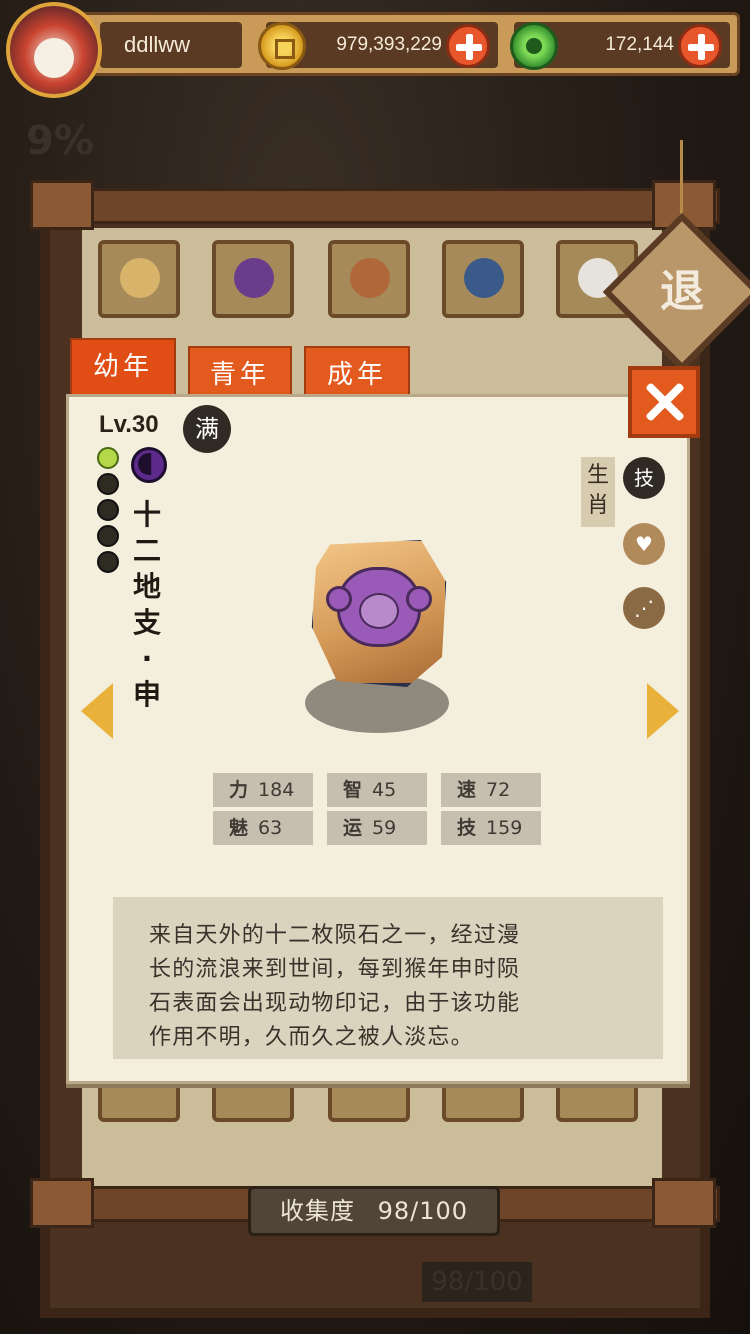  Describe the element at coordinates (240, 373) in the screenshot. I see `tab-youth: 青年` at that location.